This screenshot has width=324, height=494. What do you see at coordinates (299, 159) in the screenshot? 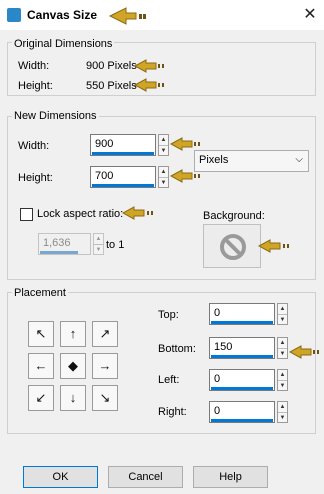
I see `chevron-down-icon: ⌵` at bounding box center [299, 159].